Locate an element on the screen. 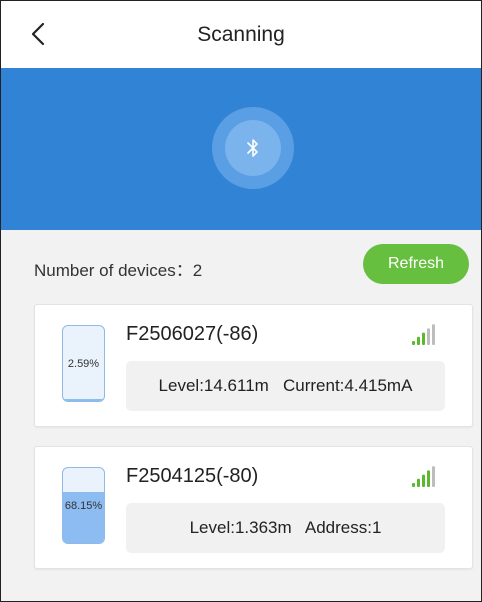 This screenshot has height=602, width=482. tank-fill is located at coordinates (83, 400).